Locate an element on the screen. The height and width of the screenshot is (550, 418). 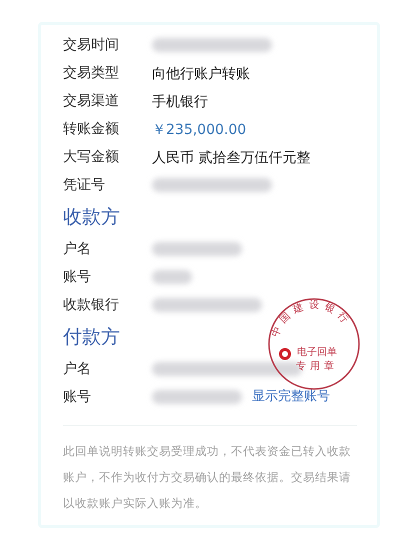
field-label: 交易类型 is located at coordinates (91, 73).